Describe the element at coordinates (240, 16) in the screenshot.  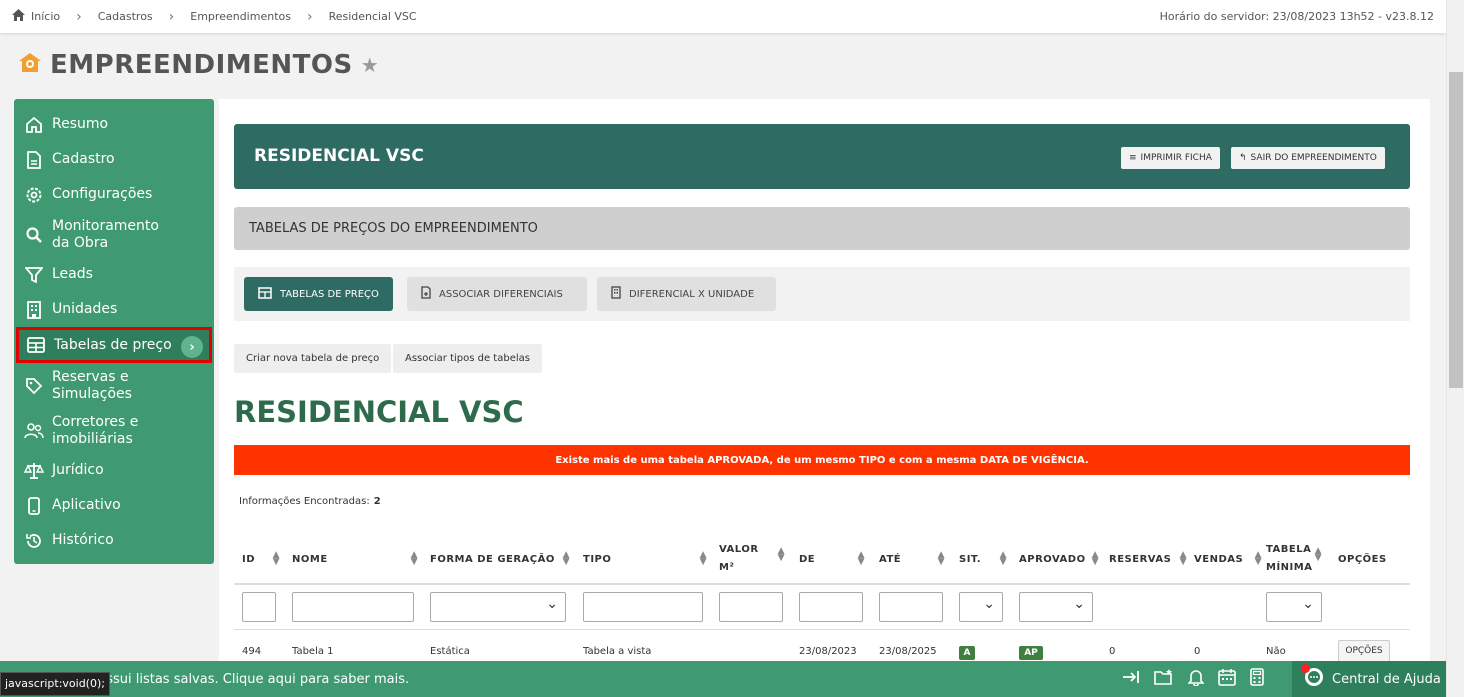
I see `breadcrumb-item-empreendimentos: Empreendimentos` at that location.